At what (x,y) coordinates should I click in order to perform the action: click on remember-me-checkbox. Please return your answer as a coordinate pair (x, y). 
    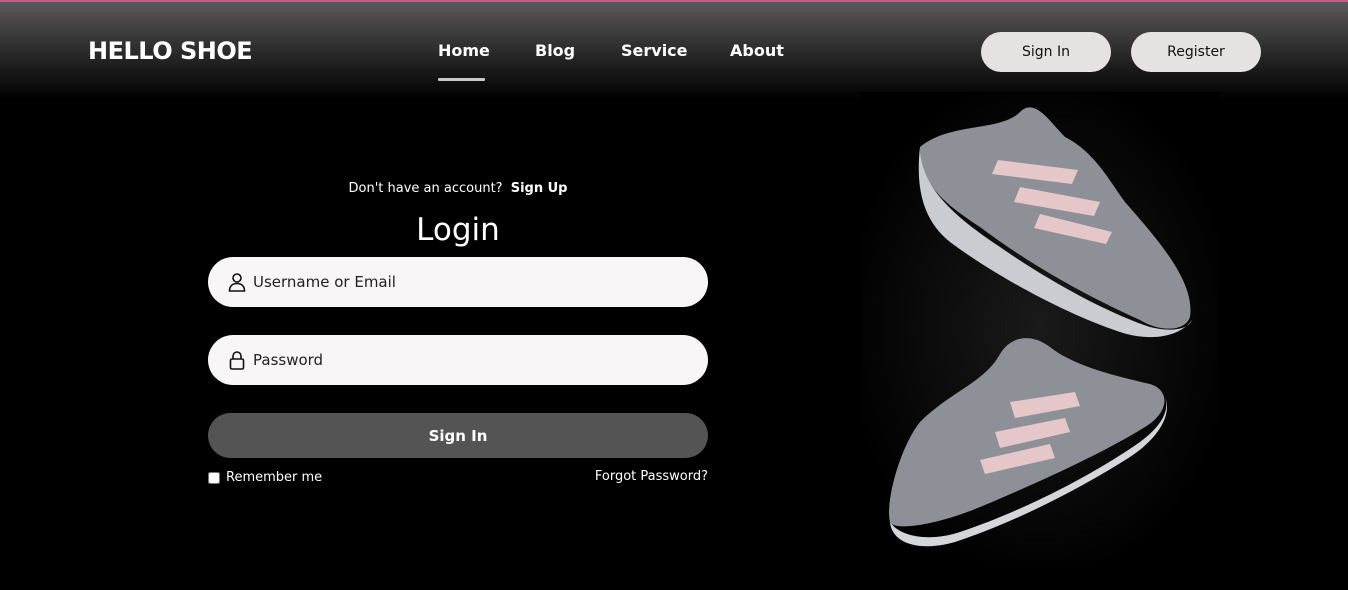
    Looking at the image, I should click on (214, 477).